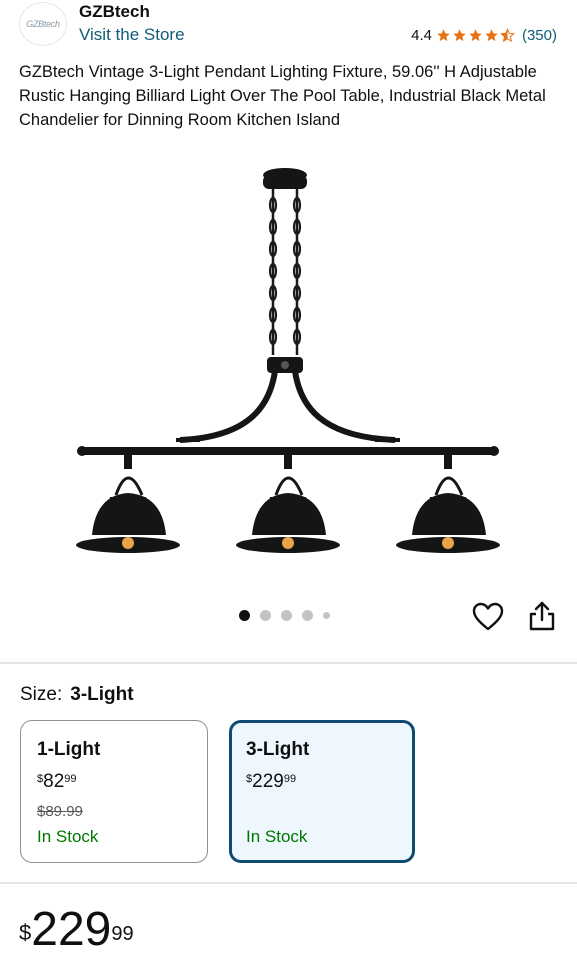  What do you see at coordinates (114, 791) in the screenshot?
I see `size-option-1-light: 1-Light $8299 $89.99 In Stock` at bounding box center [114, 791].